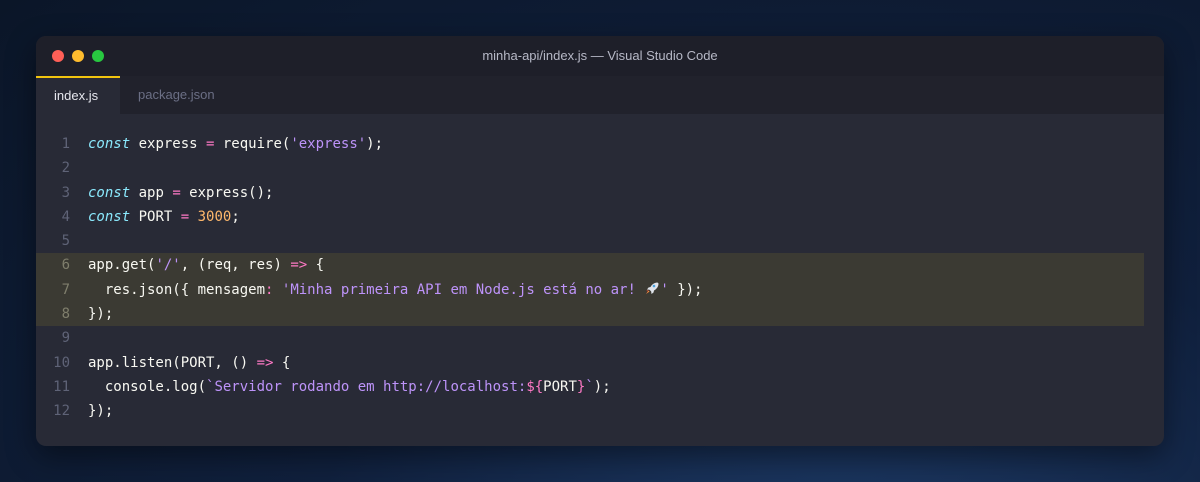 The image size is (1200, 482). I want to click on tab-bar: index.js package.json, so click(600, 95).